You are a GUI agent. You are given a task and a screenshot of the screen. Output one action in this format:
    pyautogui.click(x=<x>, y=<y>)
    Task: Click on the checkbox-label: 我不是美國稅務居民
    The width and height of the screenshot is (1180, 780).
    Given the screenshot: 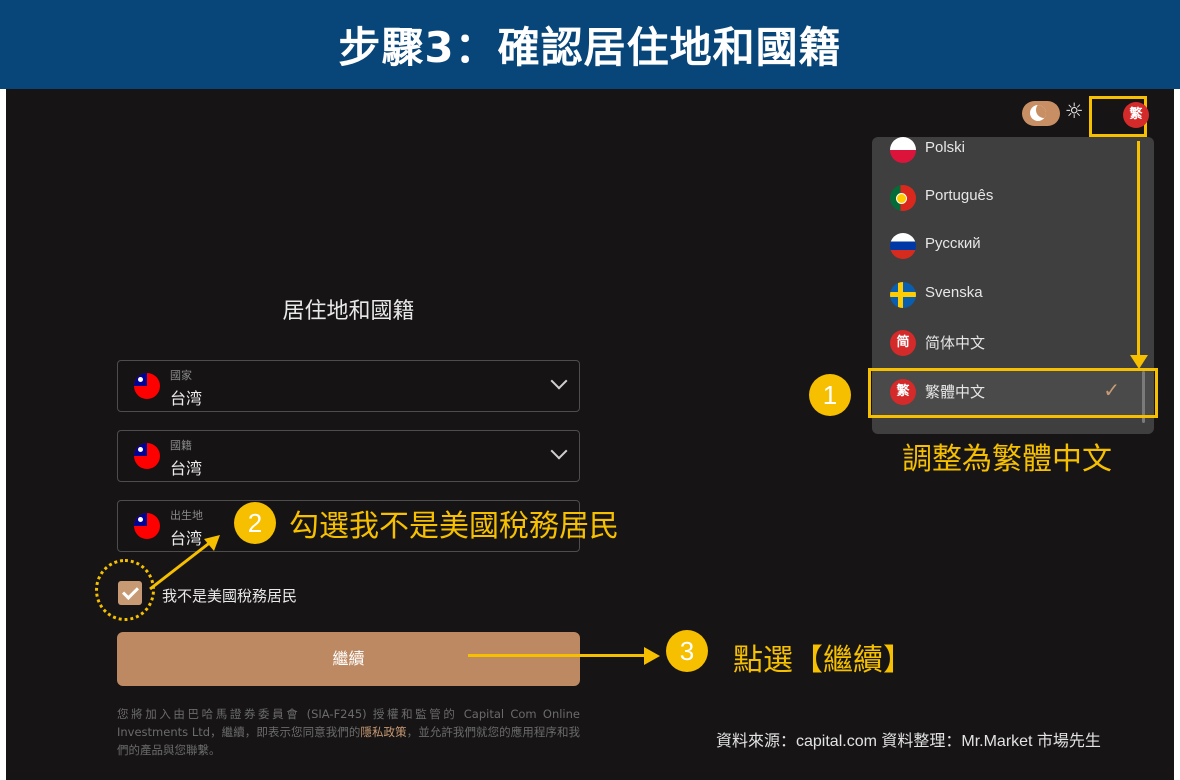 What is the action you would take?
    pyautogui.click(x=230, y=596)
    